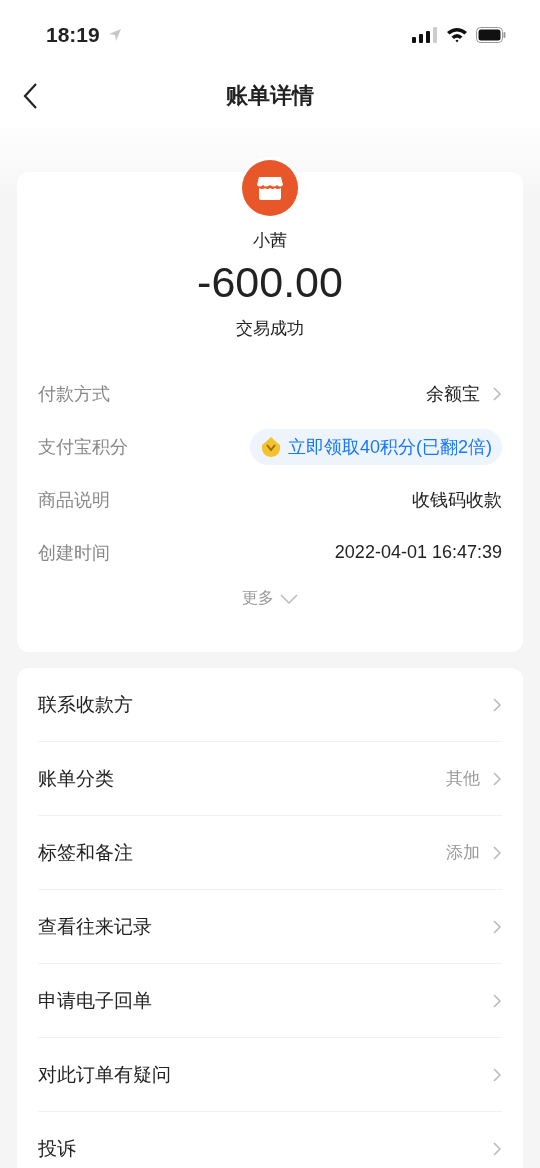 This screenshot has width=540, height=1168. I want to click on location-arrow-icon, so click(114, 35).